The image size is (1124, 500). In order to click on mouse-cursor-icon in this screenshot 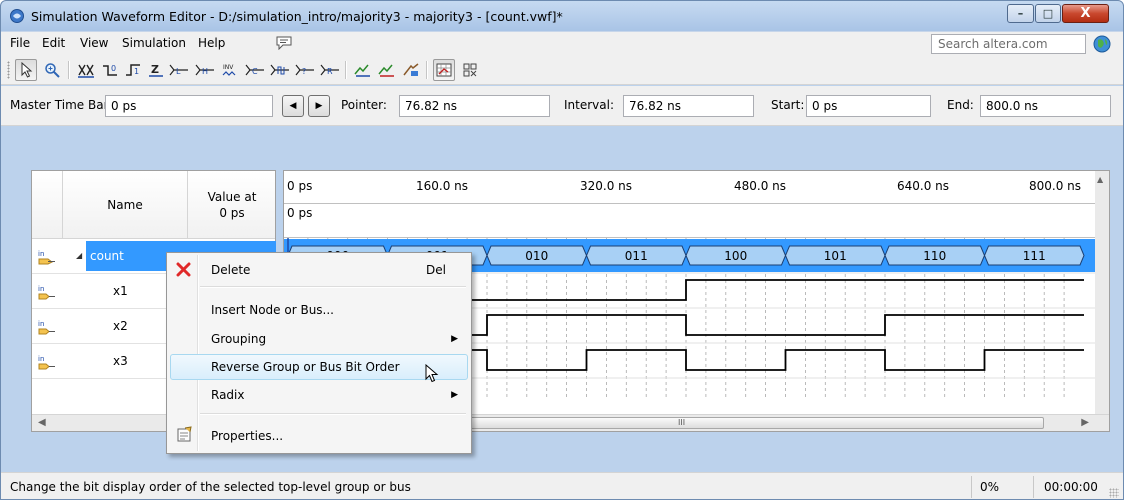, I will do `click(432, 373)`.